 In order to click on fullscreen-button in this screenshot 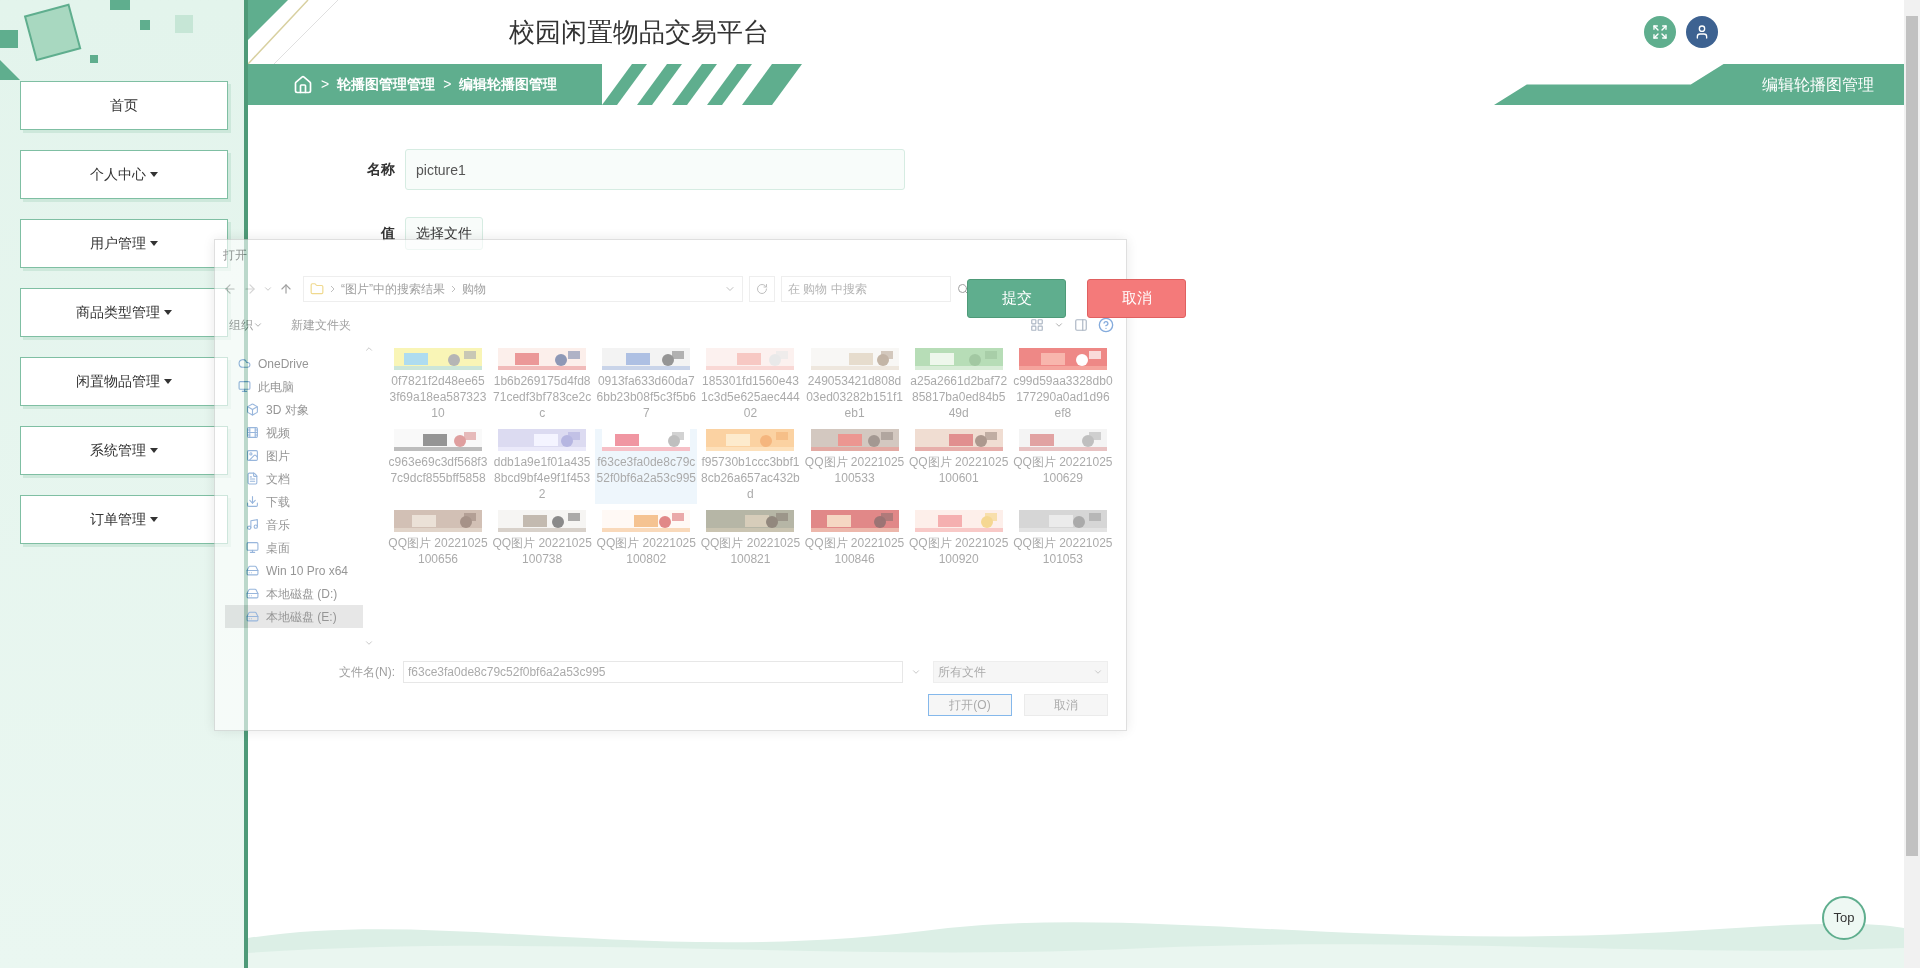, I will do `click(1660, 32)`.